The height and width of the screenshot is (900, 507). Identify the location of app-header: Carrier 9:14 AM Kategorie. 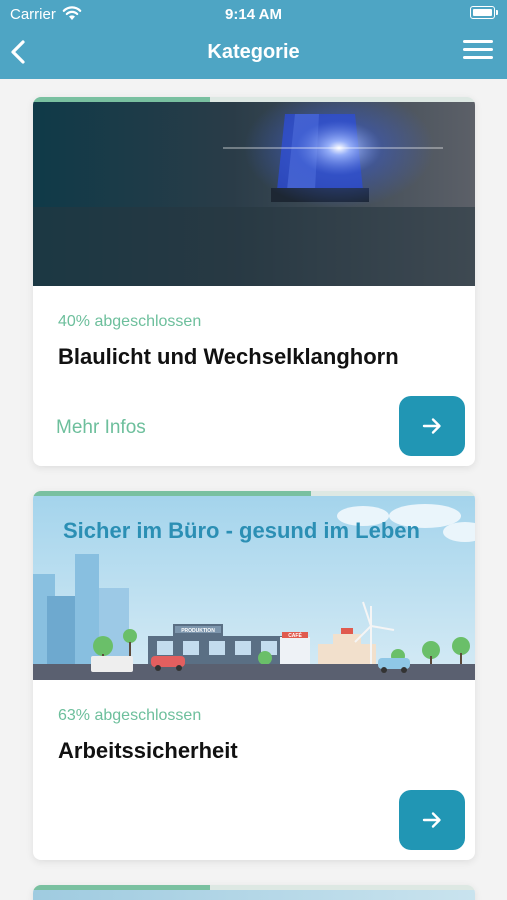
(253, 39).